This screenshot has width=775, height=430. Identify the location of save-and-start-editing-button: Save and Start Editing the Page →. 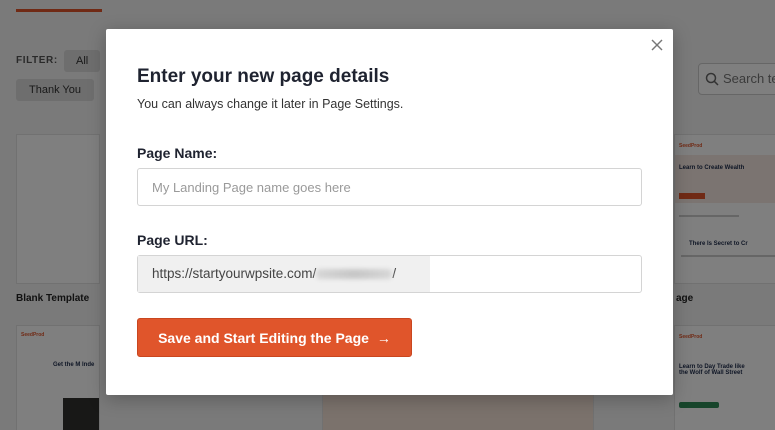
(274, 337).